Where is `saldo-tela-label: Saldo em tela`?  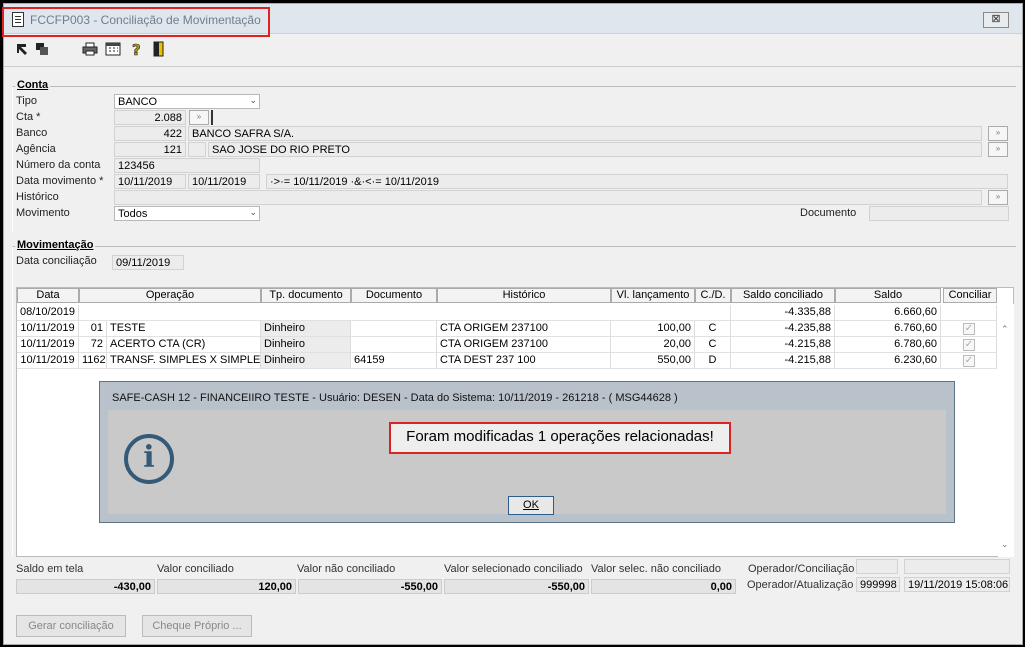 saldo-tela-label: Saldo em tela is located at coordinates (50, 569).